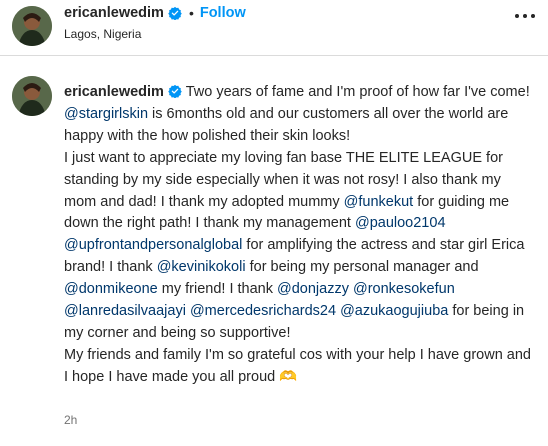 This screenshot has width=548, height=446. What do you see at coordinates (217, 289) in the screenshot?
I see `caption-line-7: my friend! I thank` at bounding box center [217, 289].